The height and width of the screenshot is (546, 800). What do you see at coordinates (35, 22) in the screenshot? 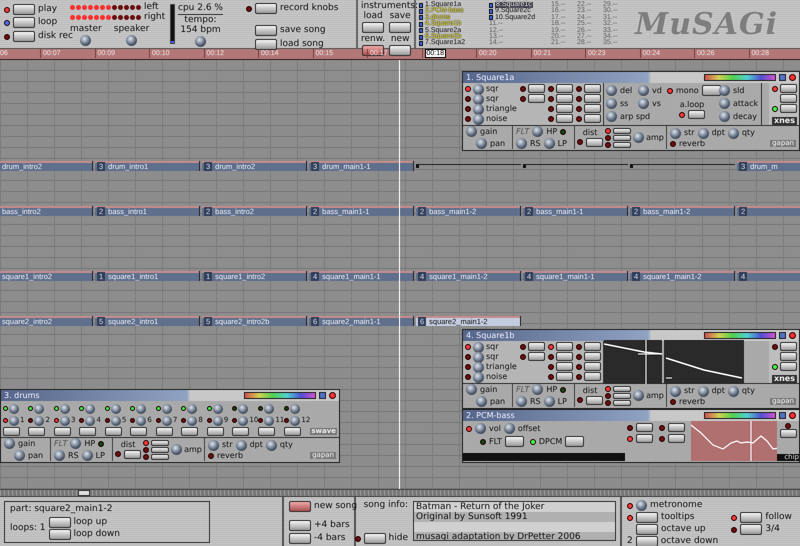
I see `loop-button: loop` at bounding box center [35, 22].